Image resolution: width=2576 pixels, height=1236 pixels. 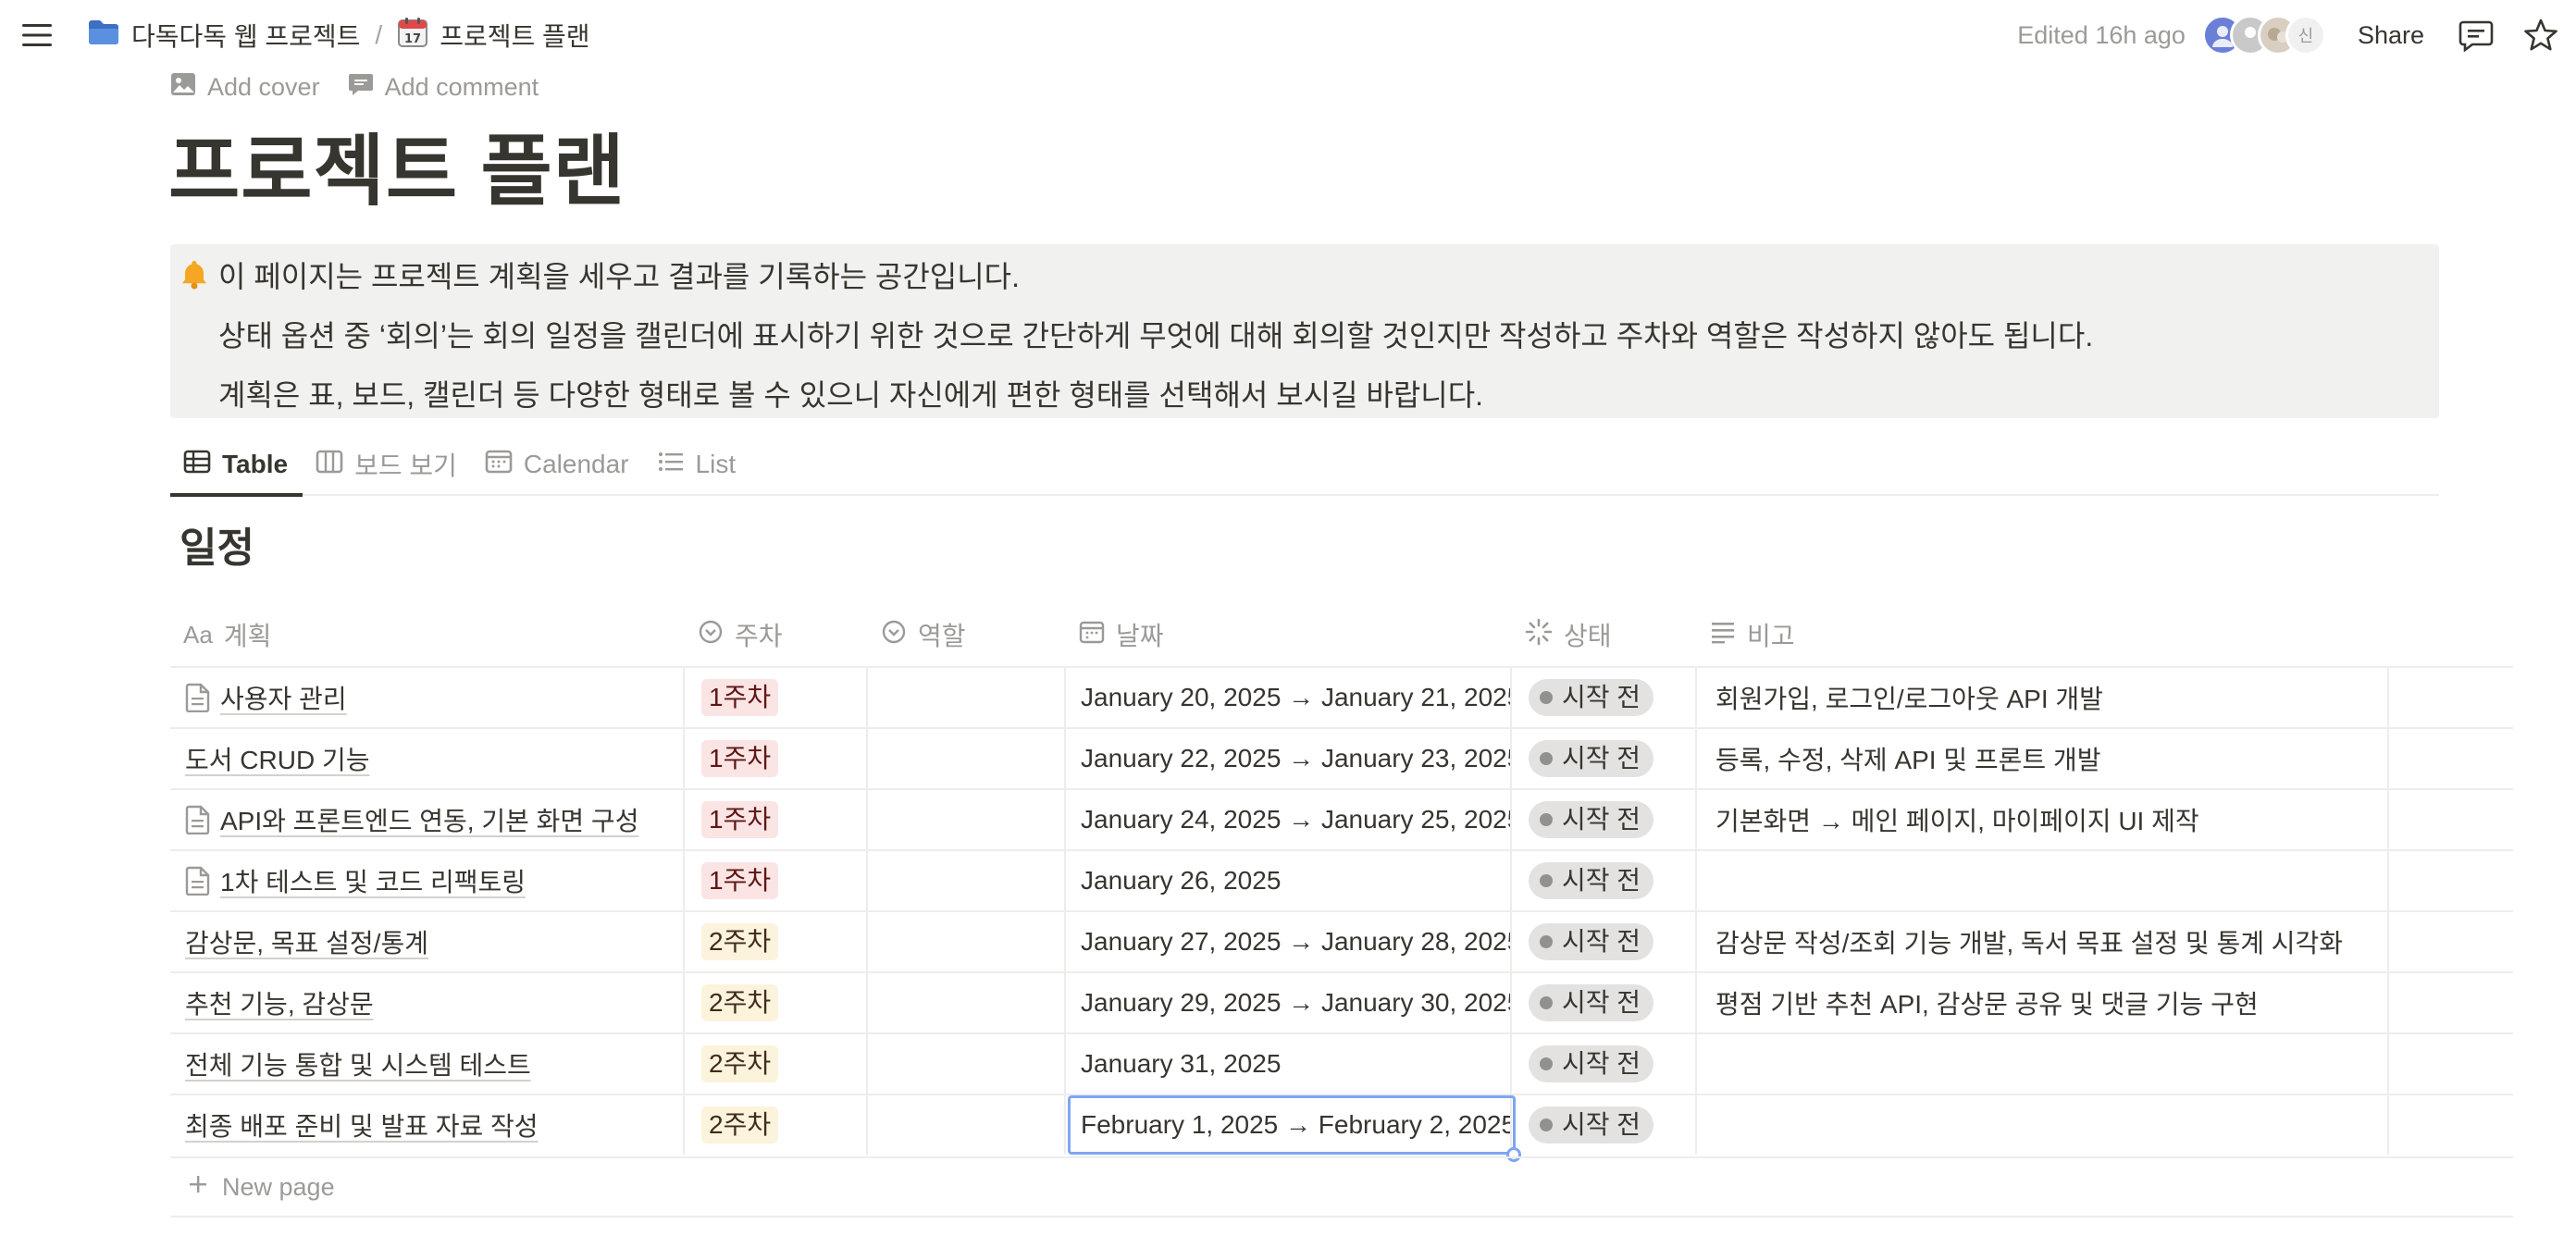 I want to click on cell-date: January 26, 2025, so click(x=1288, y=880).